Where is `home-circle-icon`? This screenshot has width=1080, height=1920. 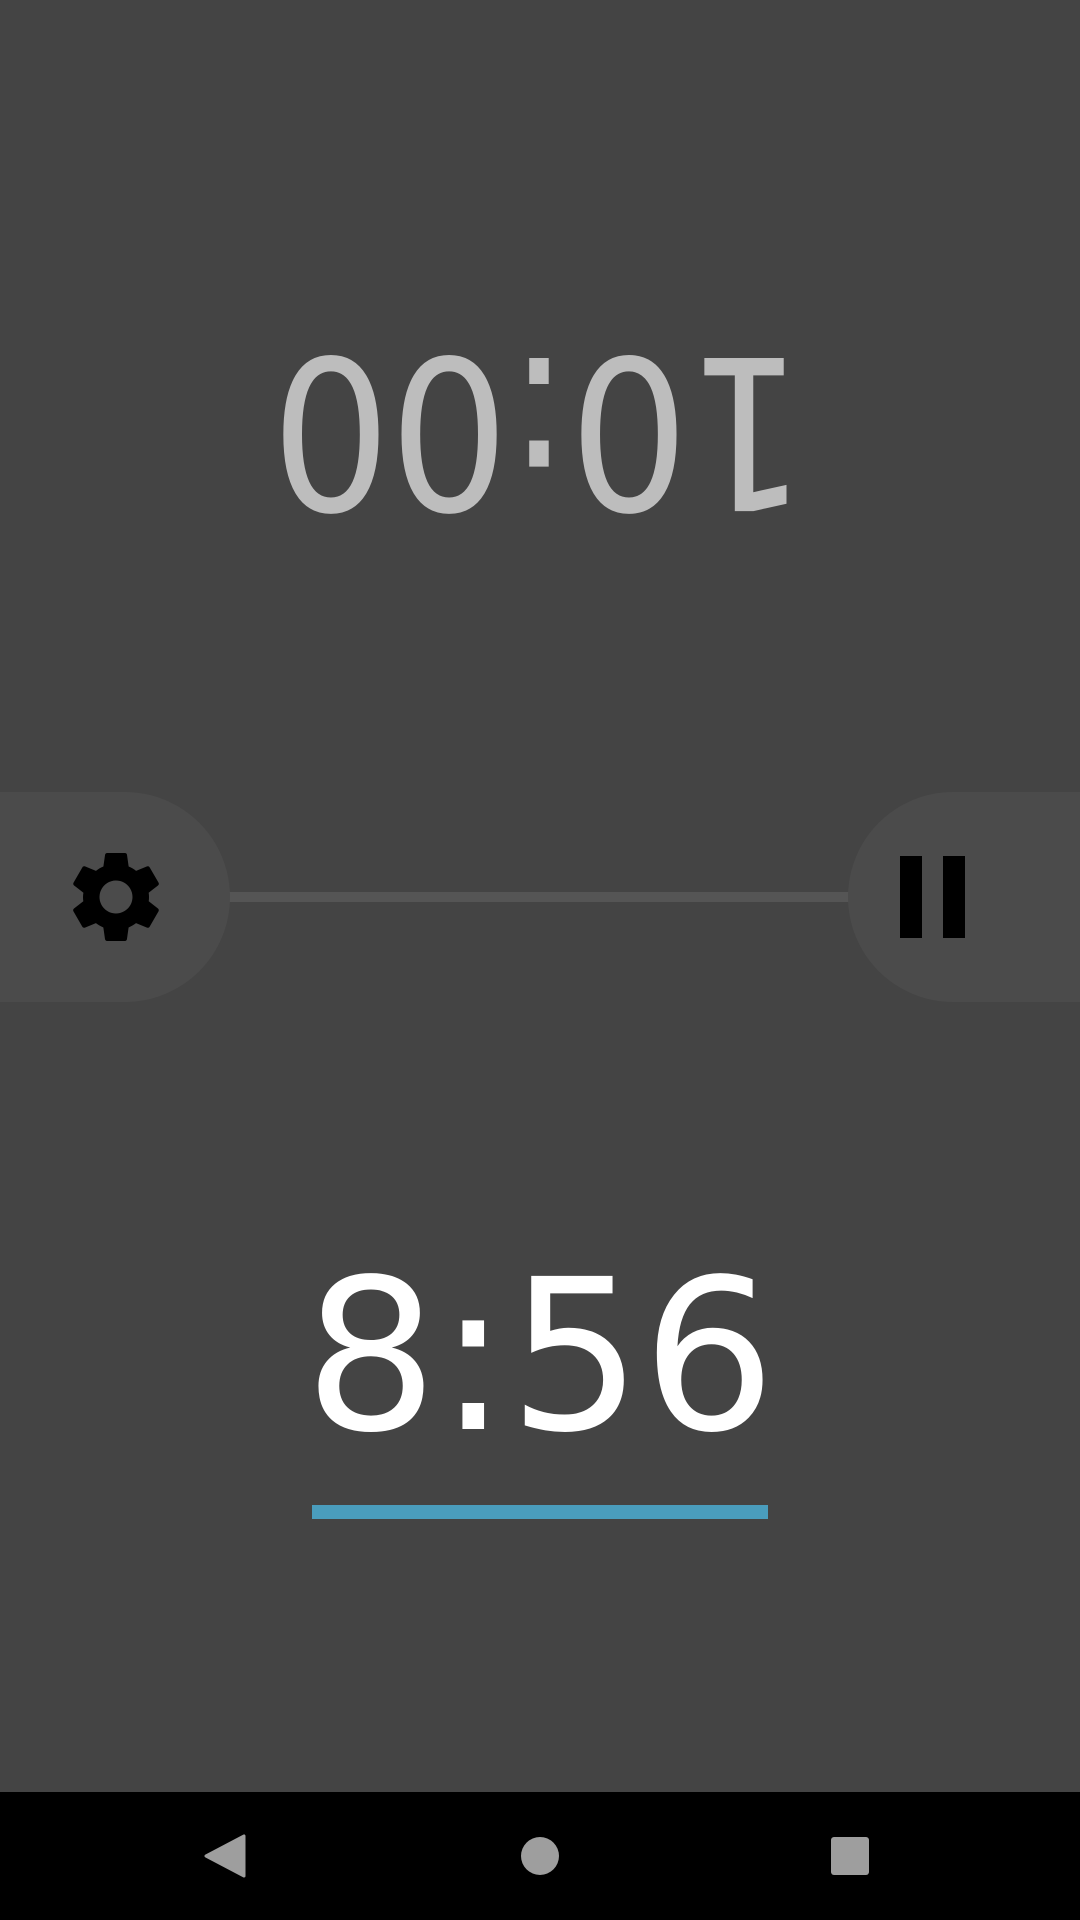
home-circle-icon is located at coordinates (540, 1856).